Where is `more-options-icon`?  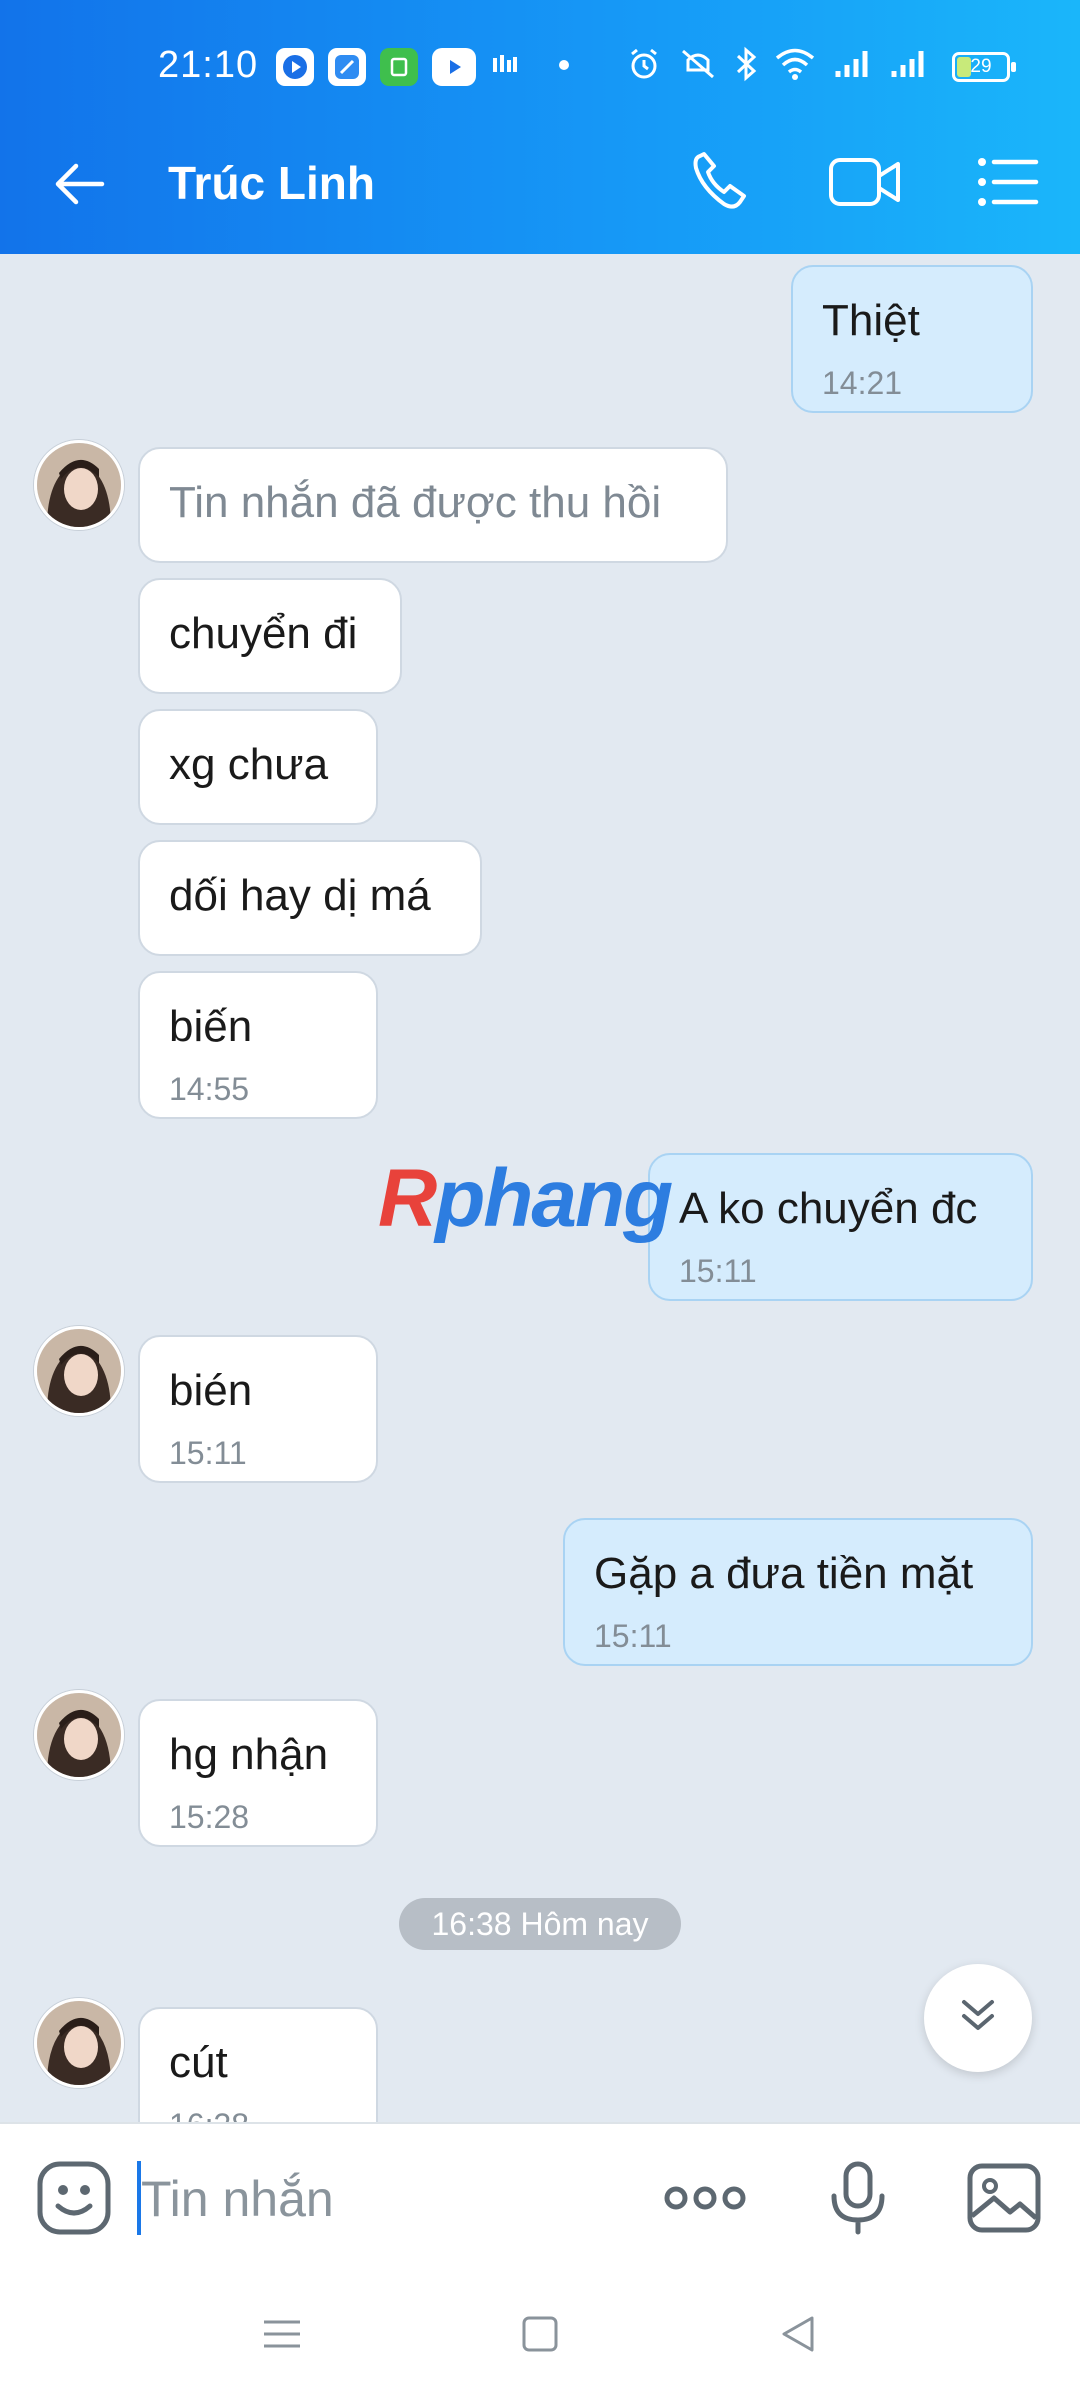 more-options-icon is located at coordinates (705, 2198).